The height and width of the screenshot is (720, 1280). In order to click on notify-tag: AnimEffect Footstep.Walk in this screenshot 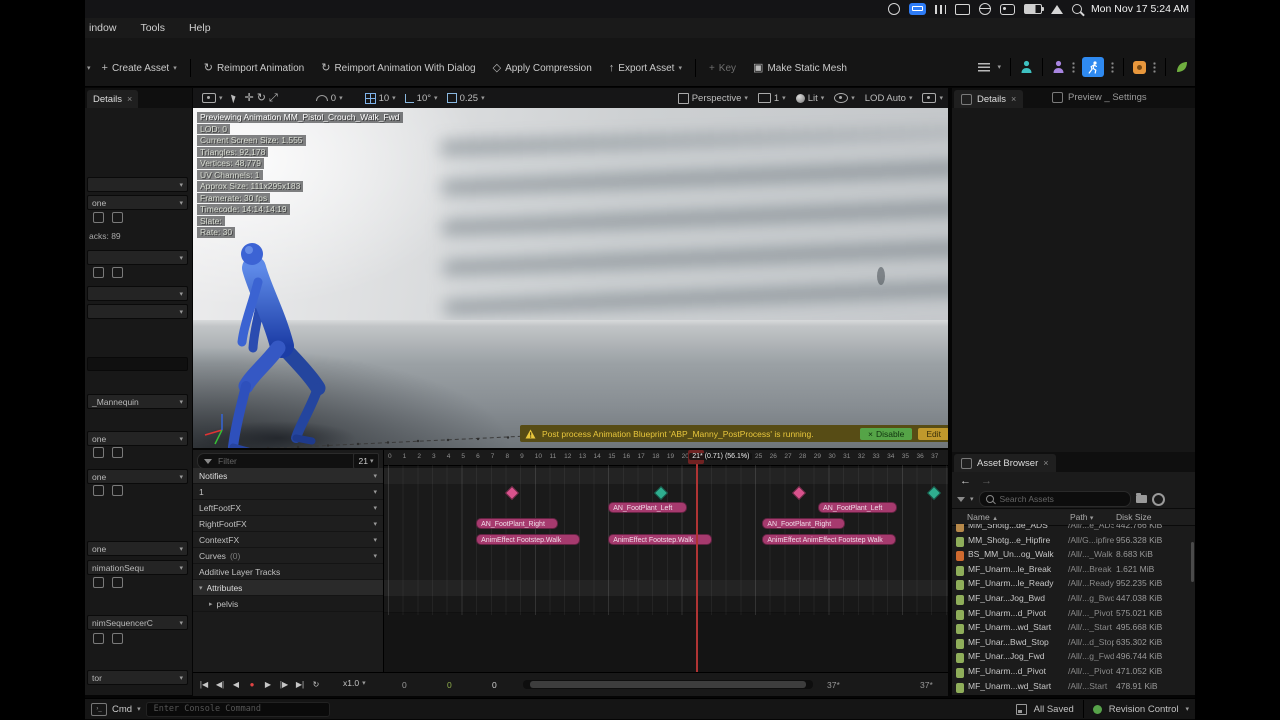, I will do `click(528, 539)`.